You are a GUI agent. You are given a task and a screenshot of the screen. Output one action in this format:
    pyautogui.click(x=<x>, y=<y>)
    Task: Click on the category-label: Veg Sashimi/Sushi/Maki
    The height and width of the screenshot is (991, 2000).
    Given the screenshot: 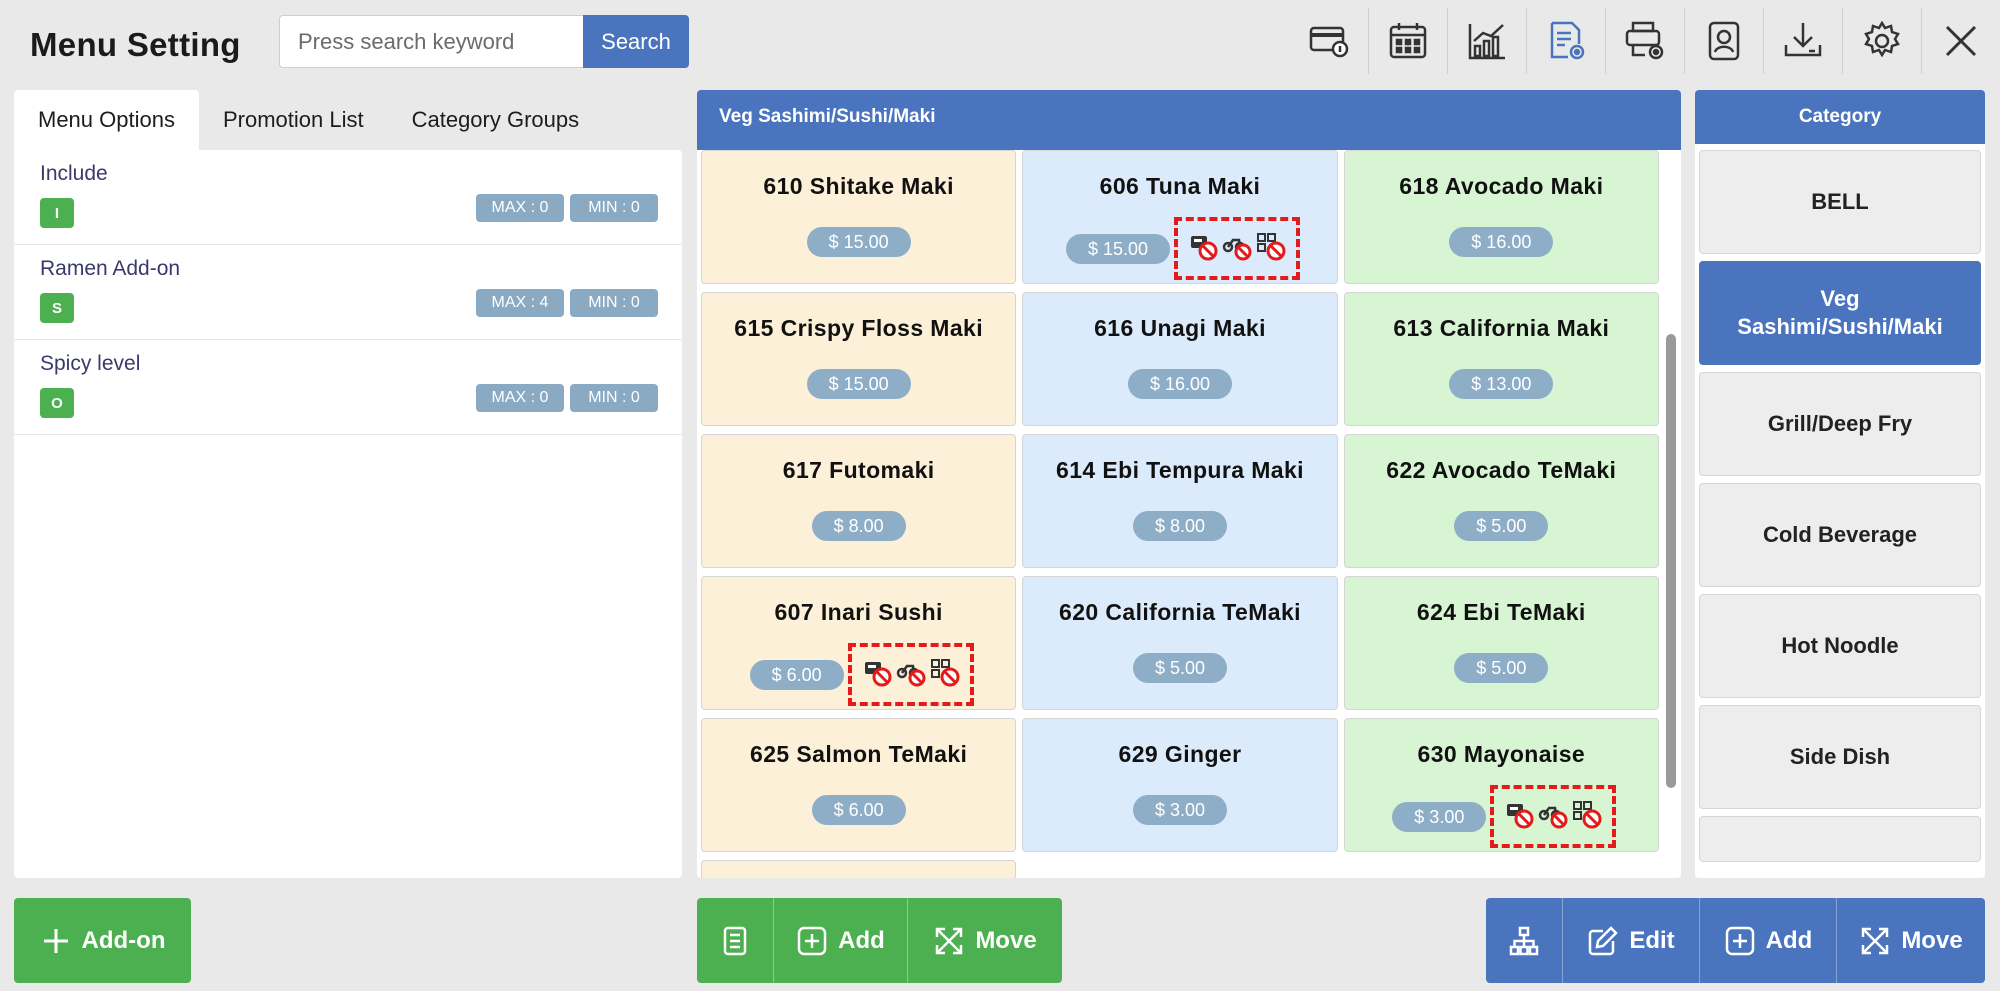 What is the action you would take?
    pyautogui.click(x=1840, y=312)
    